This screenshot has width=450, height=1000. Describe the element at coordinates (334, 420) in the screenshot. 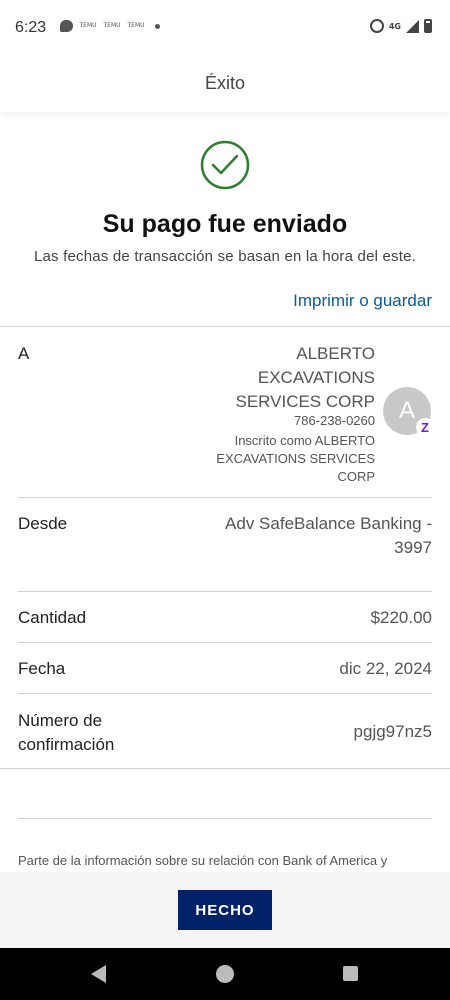

I see `recipient-phone: 786-238-0260` at that location.